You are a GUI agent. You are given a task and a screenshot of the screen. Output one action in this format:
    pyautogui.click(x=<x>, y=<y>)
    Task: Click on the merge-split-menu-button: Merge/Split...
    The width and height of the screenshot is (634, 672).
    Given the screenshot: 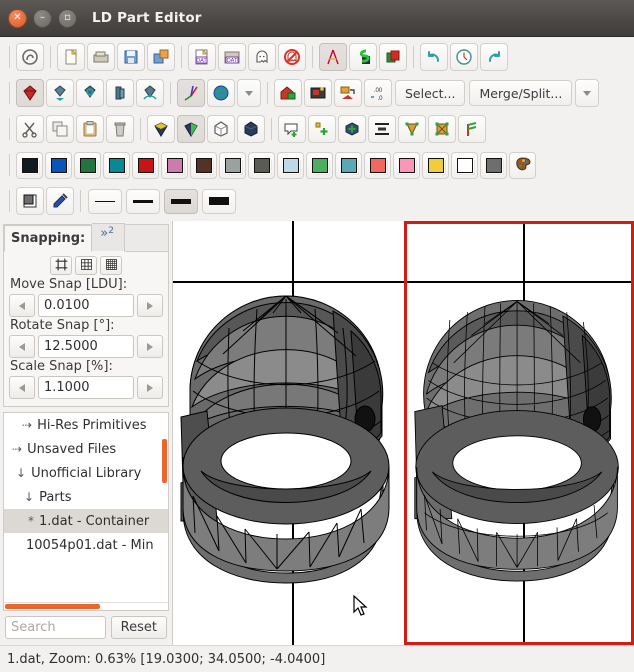 What is the action you would take?
    pyautogui.click(x=521, y=93)
    